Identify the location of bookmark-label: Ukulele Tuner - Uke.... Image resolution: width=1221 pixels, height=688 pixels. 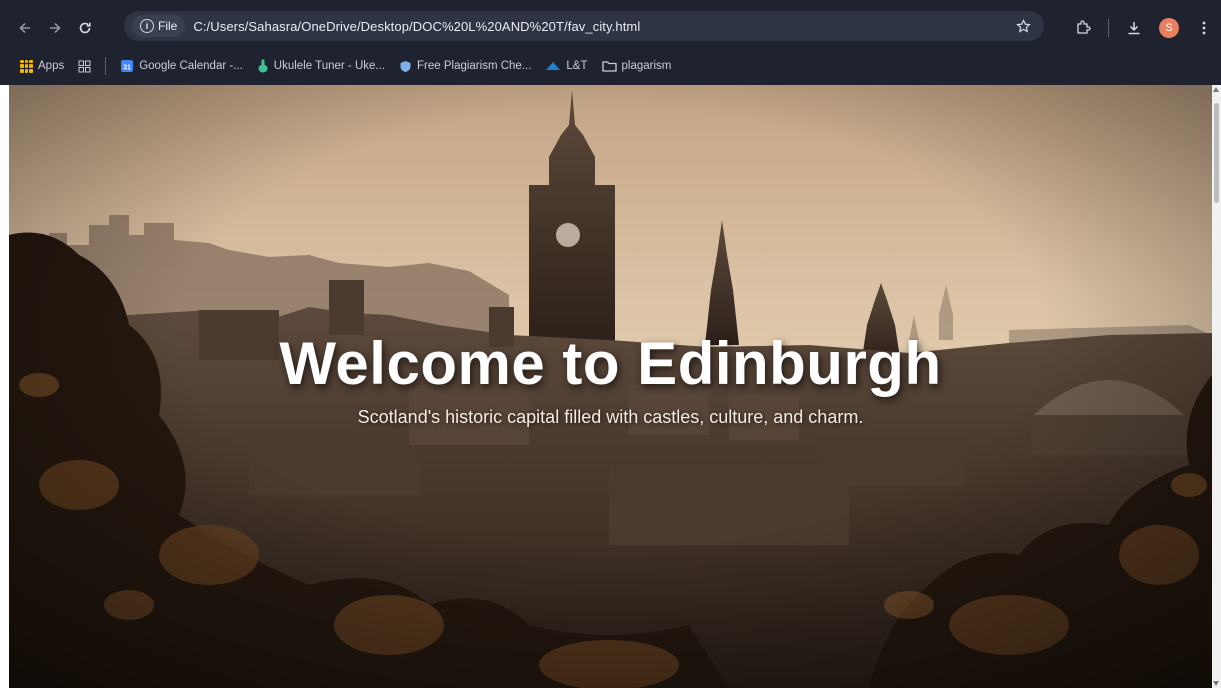
(329, 66).